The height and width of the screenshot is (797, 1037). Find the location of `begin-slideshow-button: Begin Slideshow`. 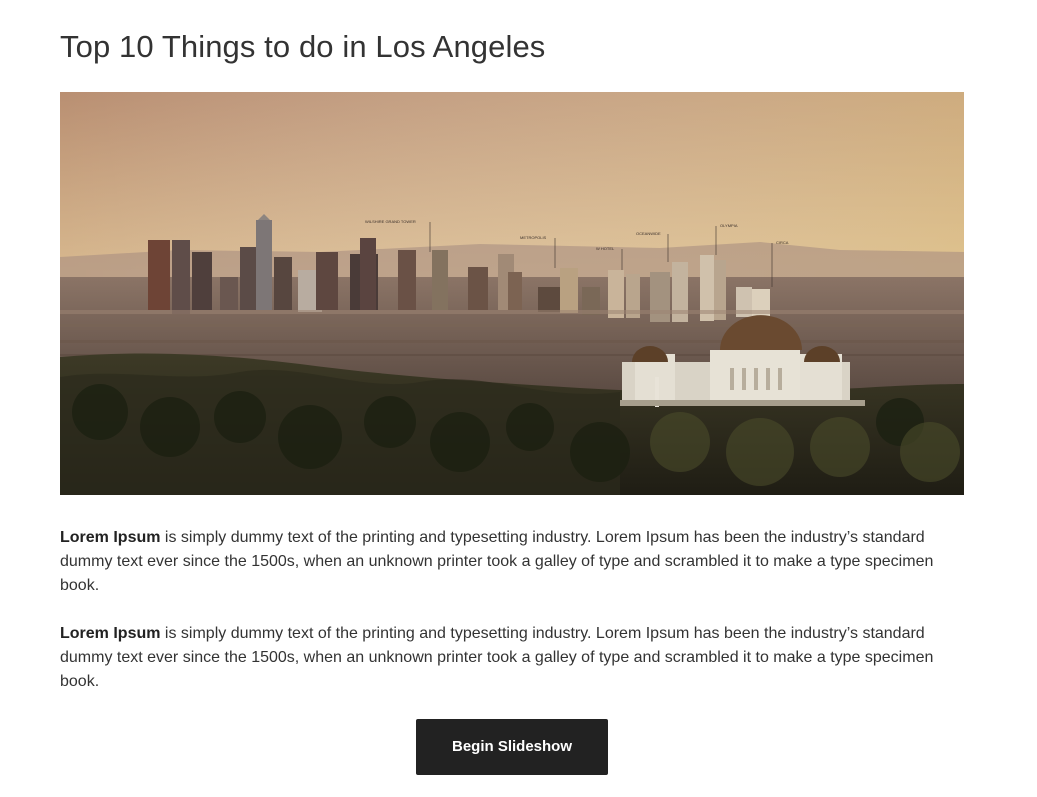

begin-slideshow-button: Begin Slideshow is located at coordinates (512, 747).